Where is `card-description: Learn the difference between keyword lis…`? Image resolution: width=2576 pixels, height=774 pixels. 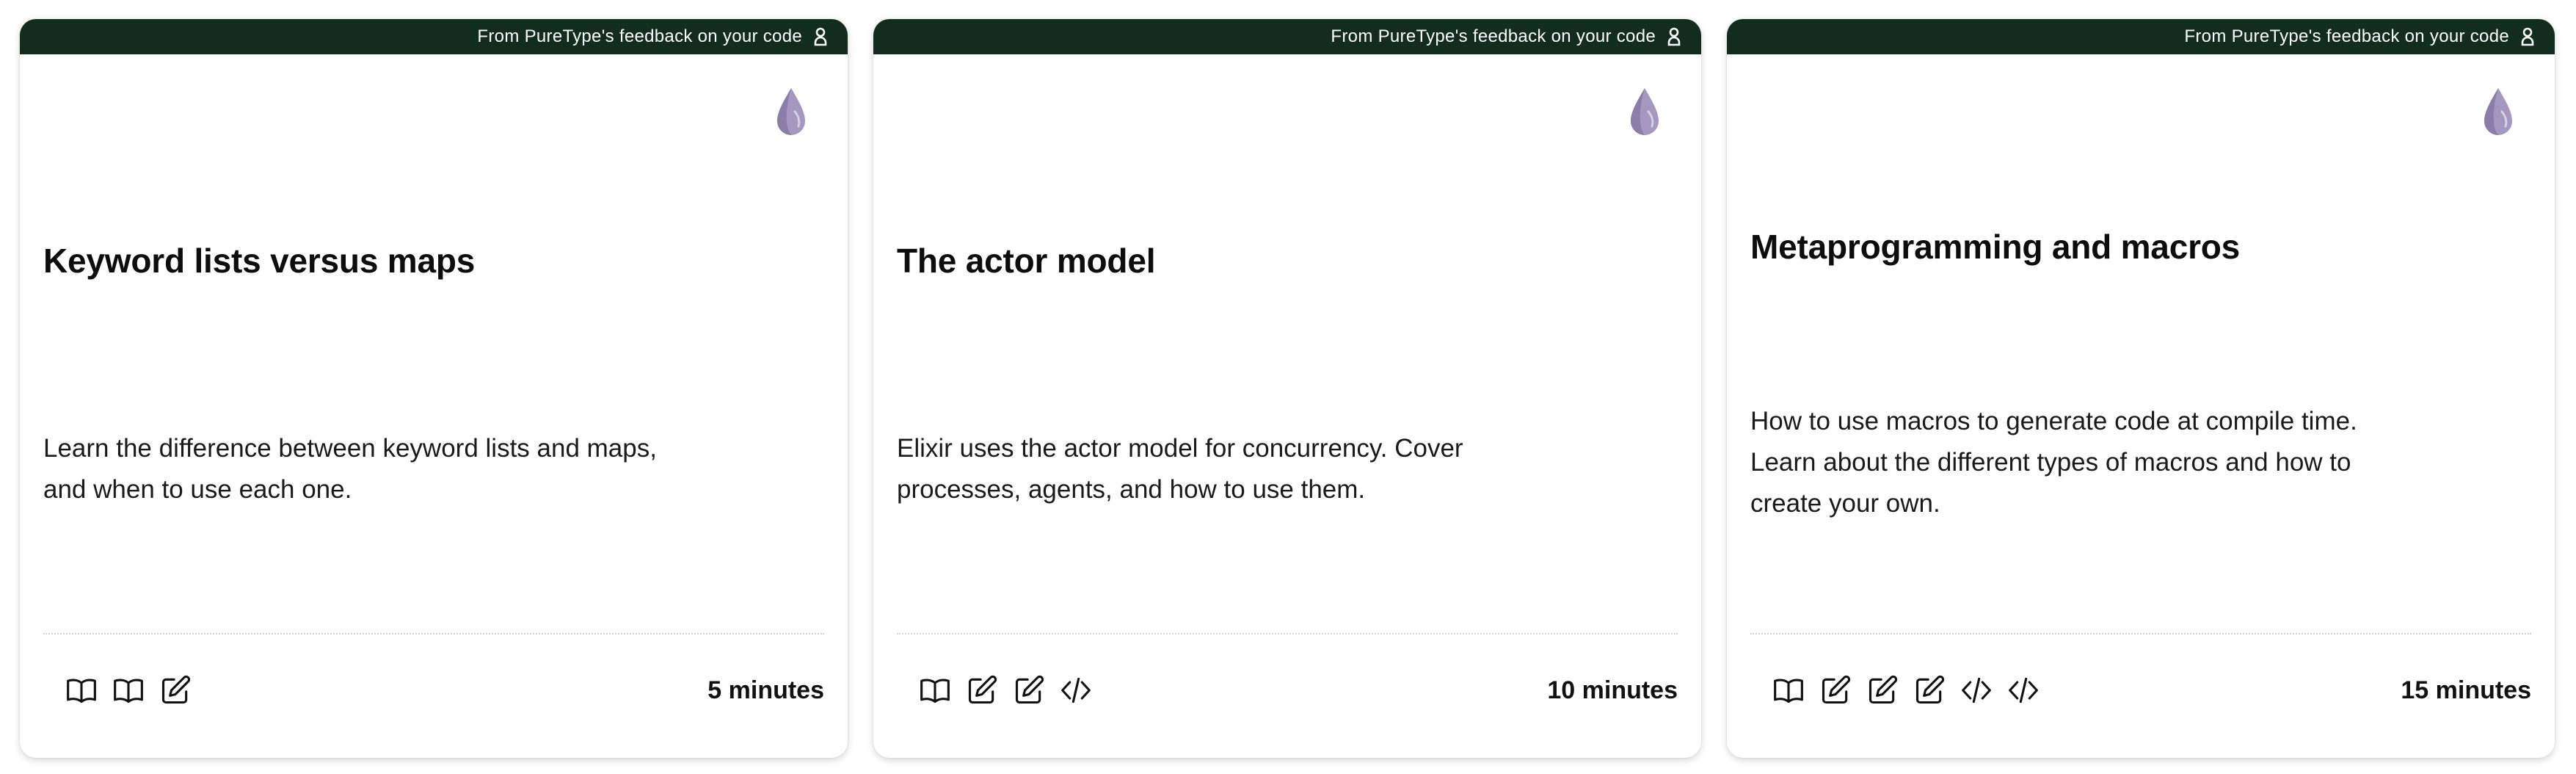 card-description: Learn the difference between keyword lis… is located at coordinates (350, 469).